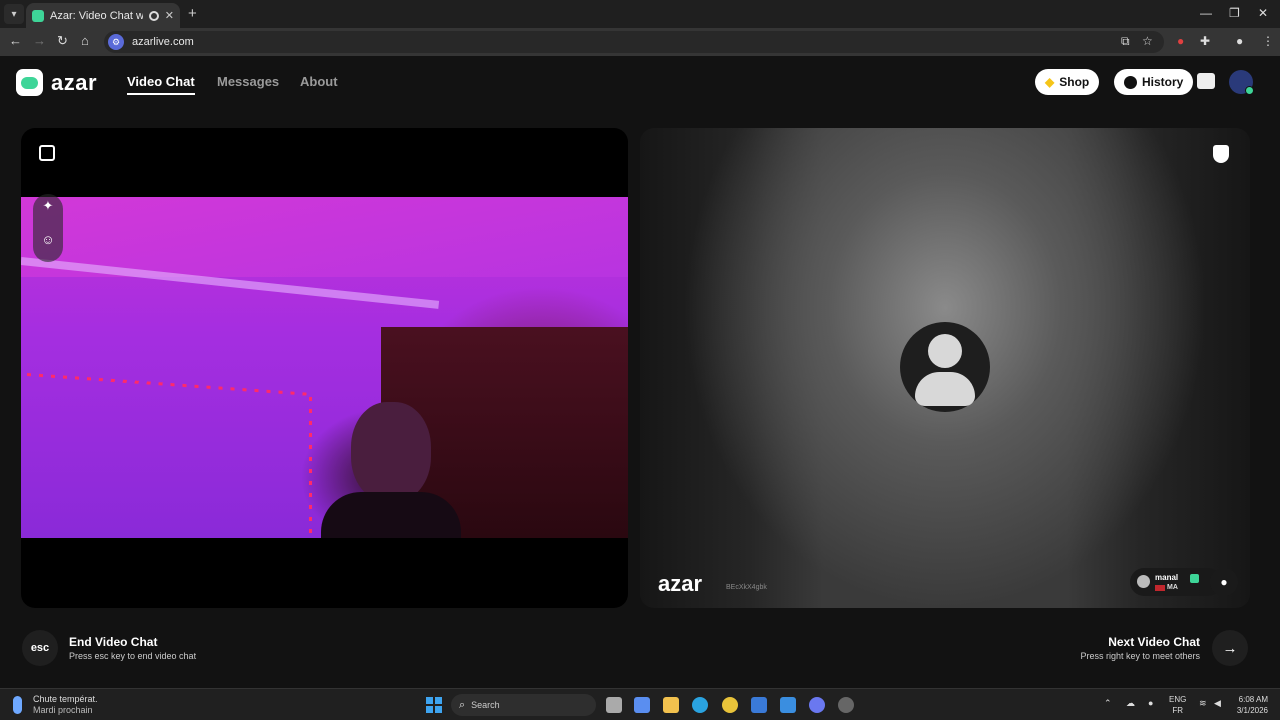 This screenshot has width=1280, height=720. Describe the element at coordinates (1224, 582) in the screenshot. I see `chat-bubble-icon: ●` at that location.